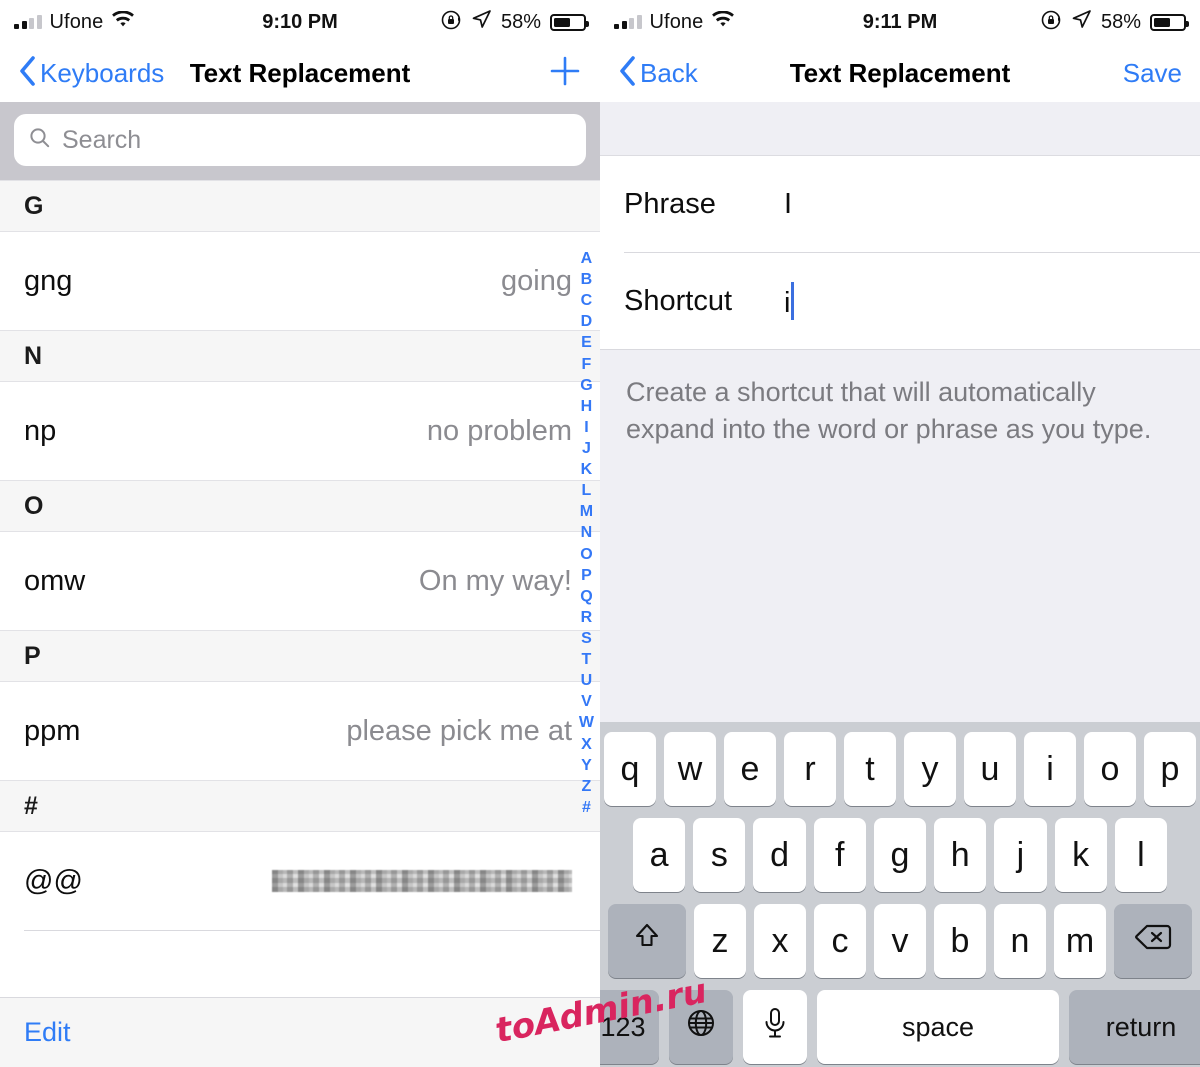 The width and height of the screenshot is (1200, 1067). Describe the element at coordinates (1140, 855) in the screenshot. I see `key-l: l` at that location.